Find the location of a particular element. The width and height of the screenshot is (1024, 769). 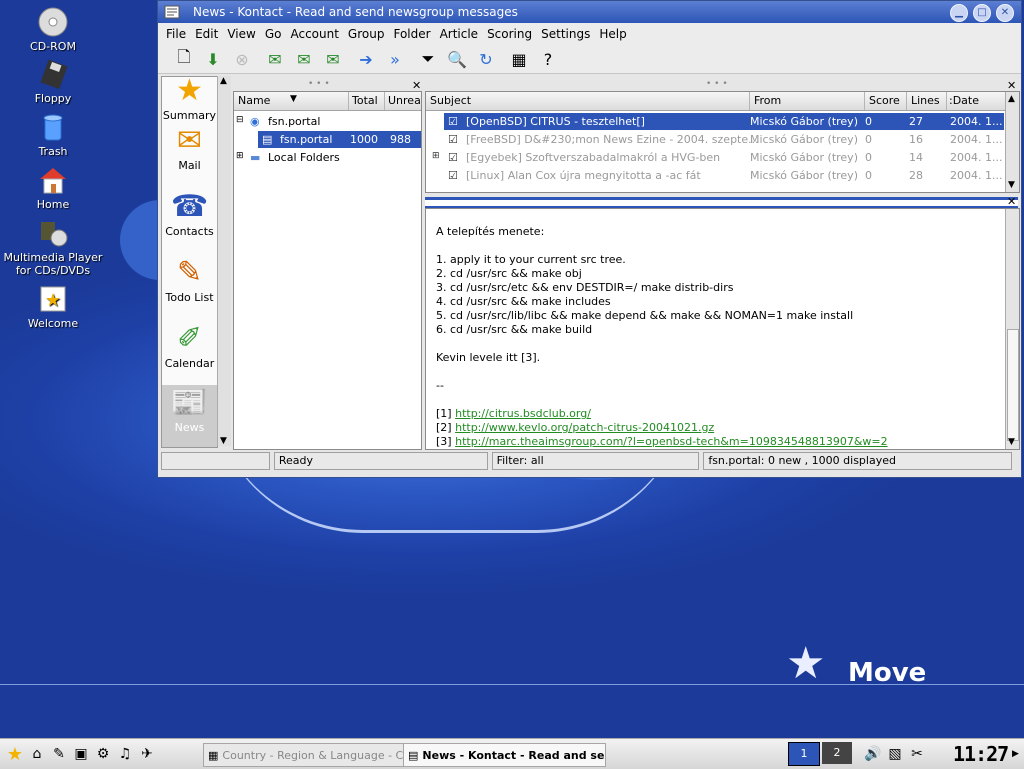

close-button: ✕ is located at coordinates (1005, 13).